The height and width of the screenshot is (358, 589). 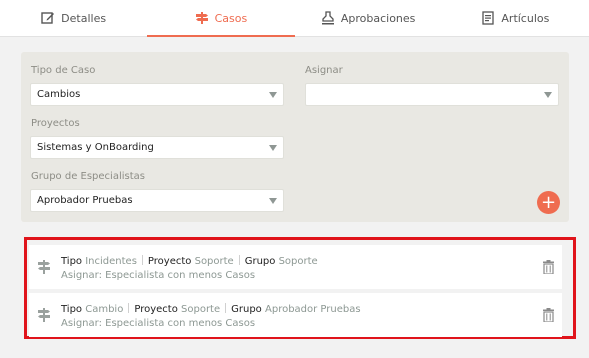 I want to click on tab-detalles: Detalles, so click(x=73, y=18).